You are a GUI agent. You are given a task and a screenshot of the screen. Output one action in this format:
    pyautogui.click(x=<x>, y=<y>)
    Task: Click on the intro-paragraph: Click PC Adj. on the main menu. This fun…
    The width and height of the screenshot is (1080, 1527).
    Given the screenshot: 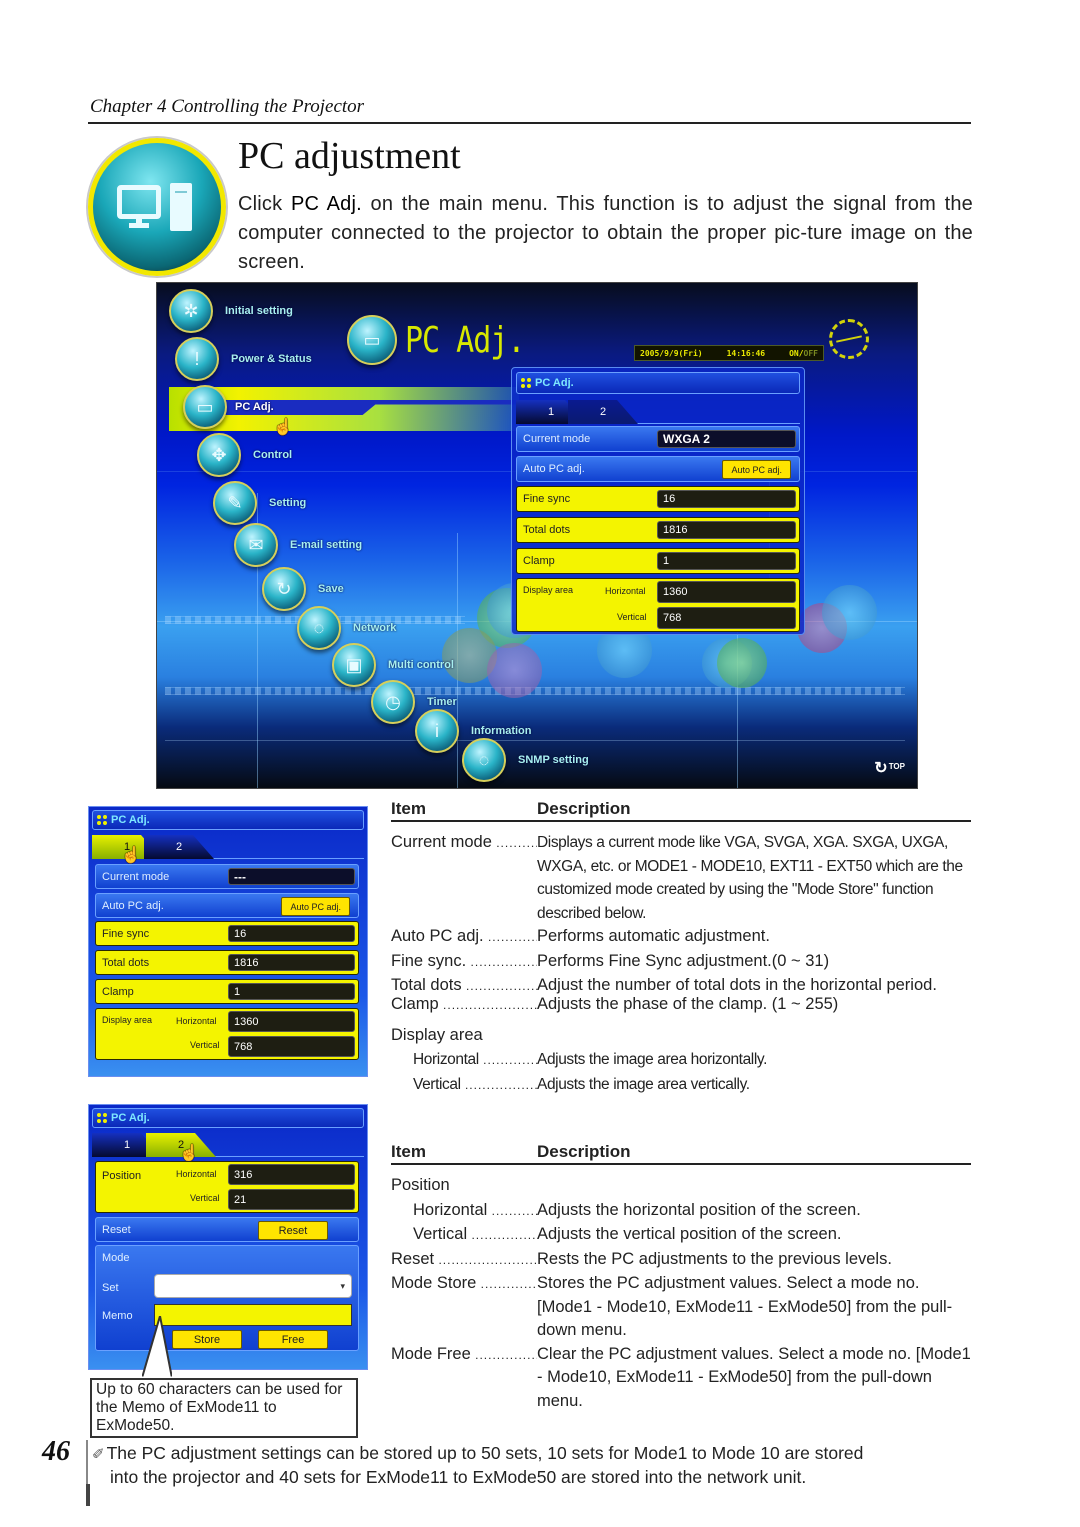 What is the action you would take?
    pyautogui.click(x=605, y=233)
    